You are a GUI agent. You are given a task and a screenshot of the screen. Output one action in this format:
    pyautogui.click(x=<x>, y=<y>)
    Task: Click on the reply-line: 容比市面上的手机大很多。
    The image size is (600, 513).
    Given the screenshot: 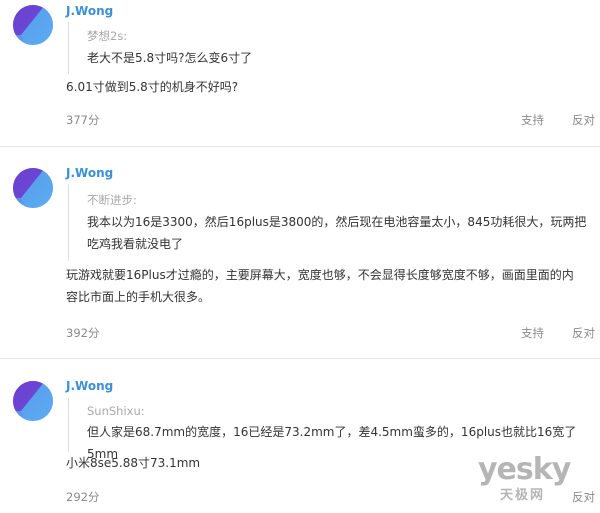 What is the action you would take?
    pyautogui.click(x=138, y=297)
    